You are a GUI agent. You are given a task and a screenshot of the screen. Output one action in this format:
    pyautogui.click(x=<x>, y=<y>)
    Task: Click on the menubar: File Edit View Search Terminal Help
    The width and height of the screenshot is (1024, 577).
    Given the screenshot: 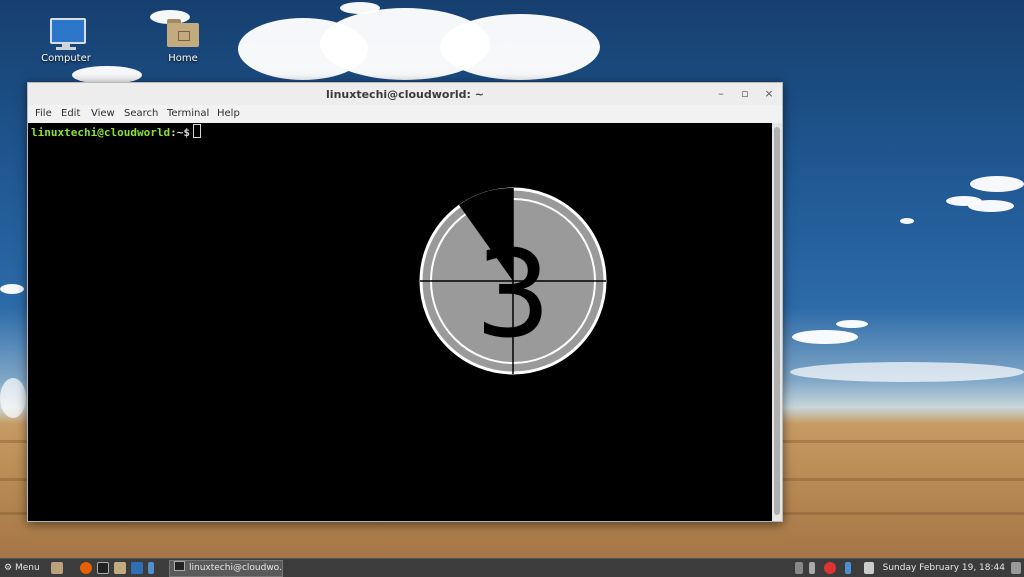 What is the action you would take?
    pyautogui.click(x=405, y=114)
    